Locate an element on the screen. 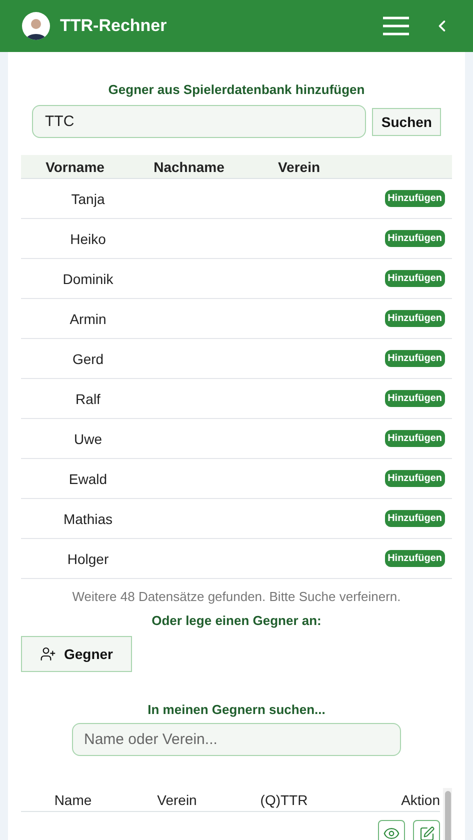 The image size is (473, 840). column-header: Name is located at coordinates (73, 800).